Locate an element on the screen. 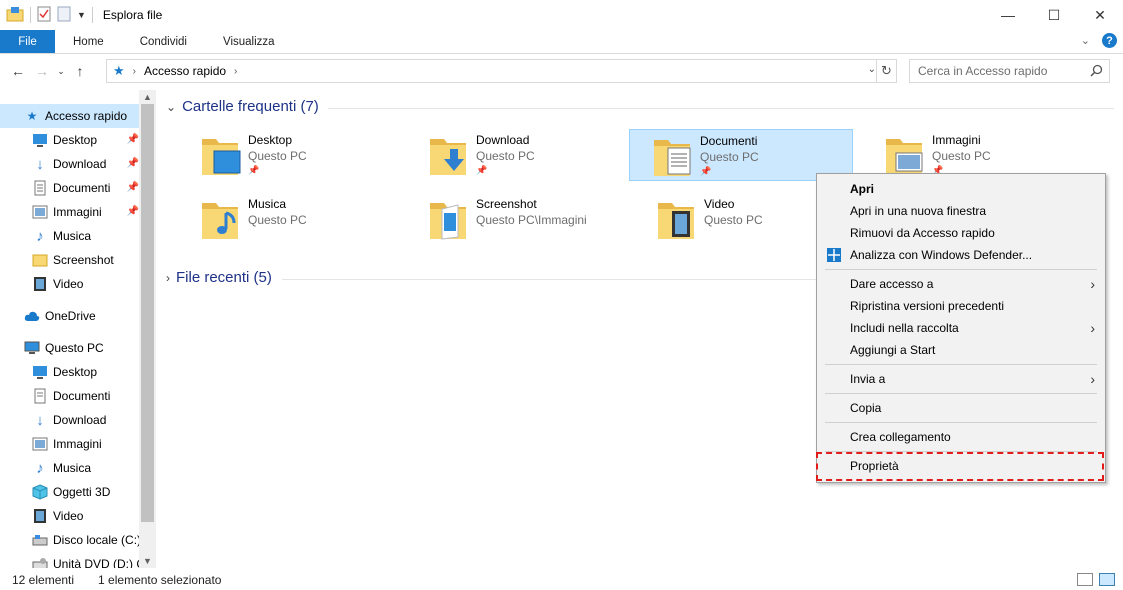 The width and height of the screenshot is (1123, 590). sidebar-item-pc-music: ♪ Musica is located at coordinates (69, 468).